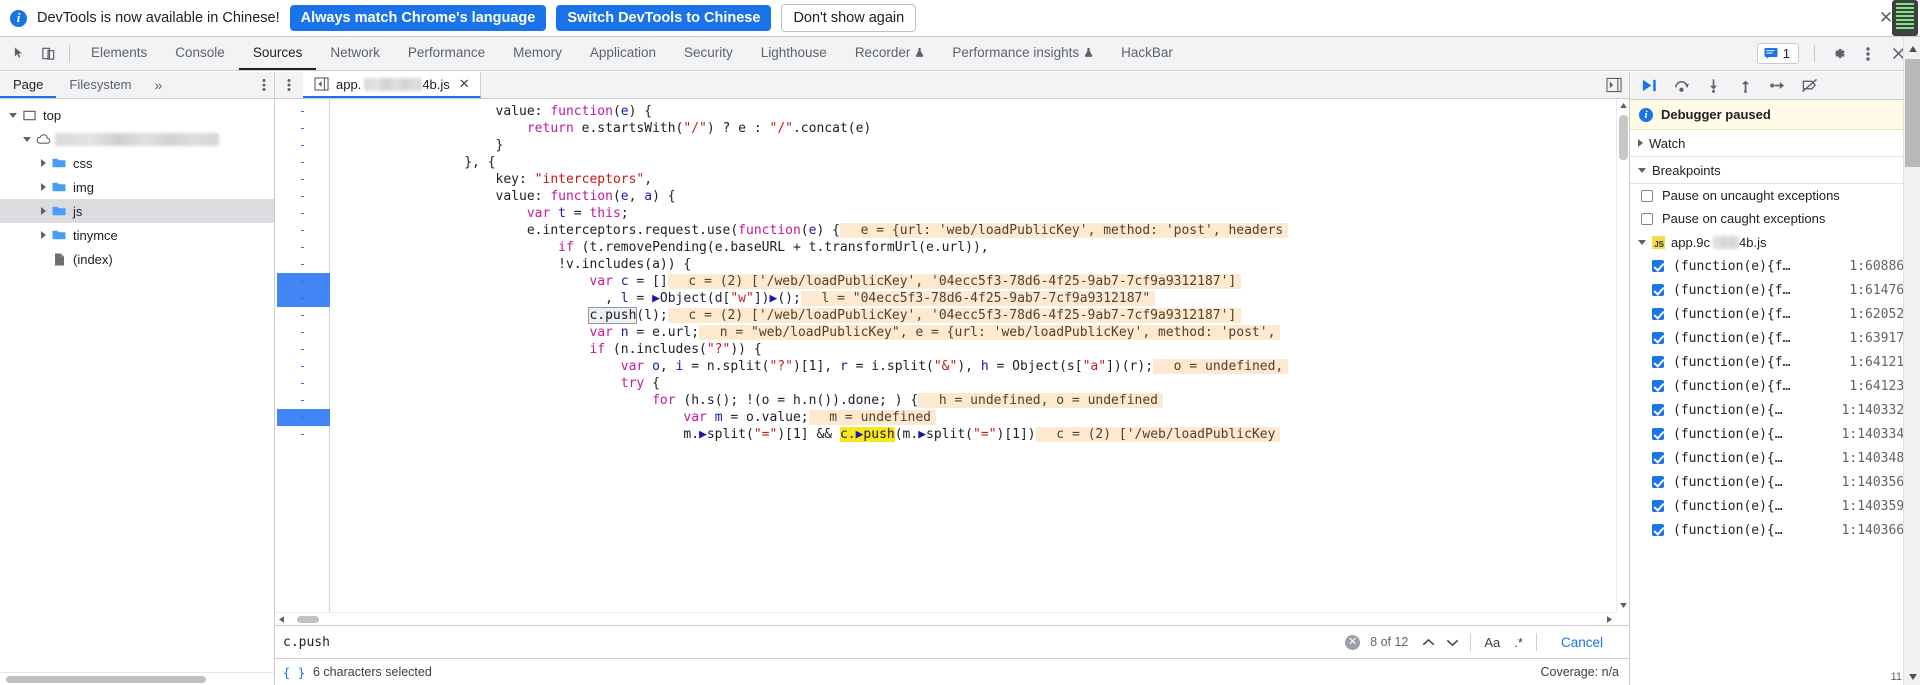 This screenshot has height=685, width=1920. What do you see at coordinates (1775, 410) in the screenshot?
I see `breakpoint-row: (function(e){… 1:1403322` at bounding box center [1775, 410].